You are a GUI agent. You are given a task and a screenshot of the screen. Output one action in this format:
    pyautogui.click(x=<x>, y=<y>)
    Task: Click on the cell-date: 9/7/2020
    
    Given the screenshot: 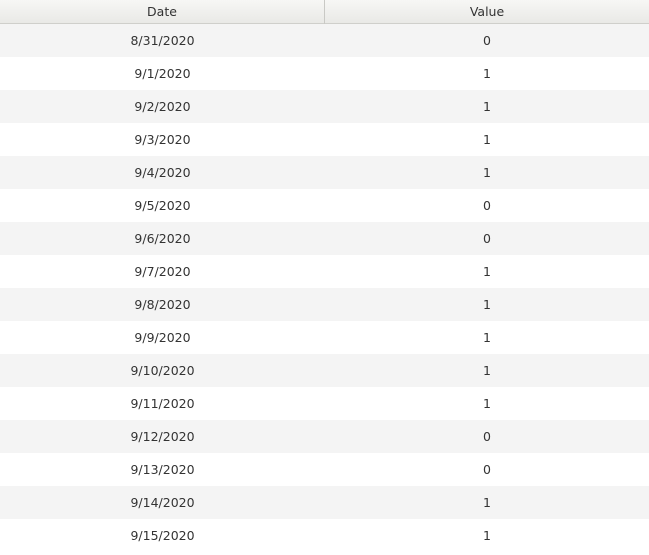 What is the action you would take?
    pyautogui.click(x=162, y=271)
    